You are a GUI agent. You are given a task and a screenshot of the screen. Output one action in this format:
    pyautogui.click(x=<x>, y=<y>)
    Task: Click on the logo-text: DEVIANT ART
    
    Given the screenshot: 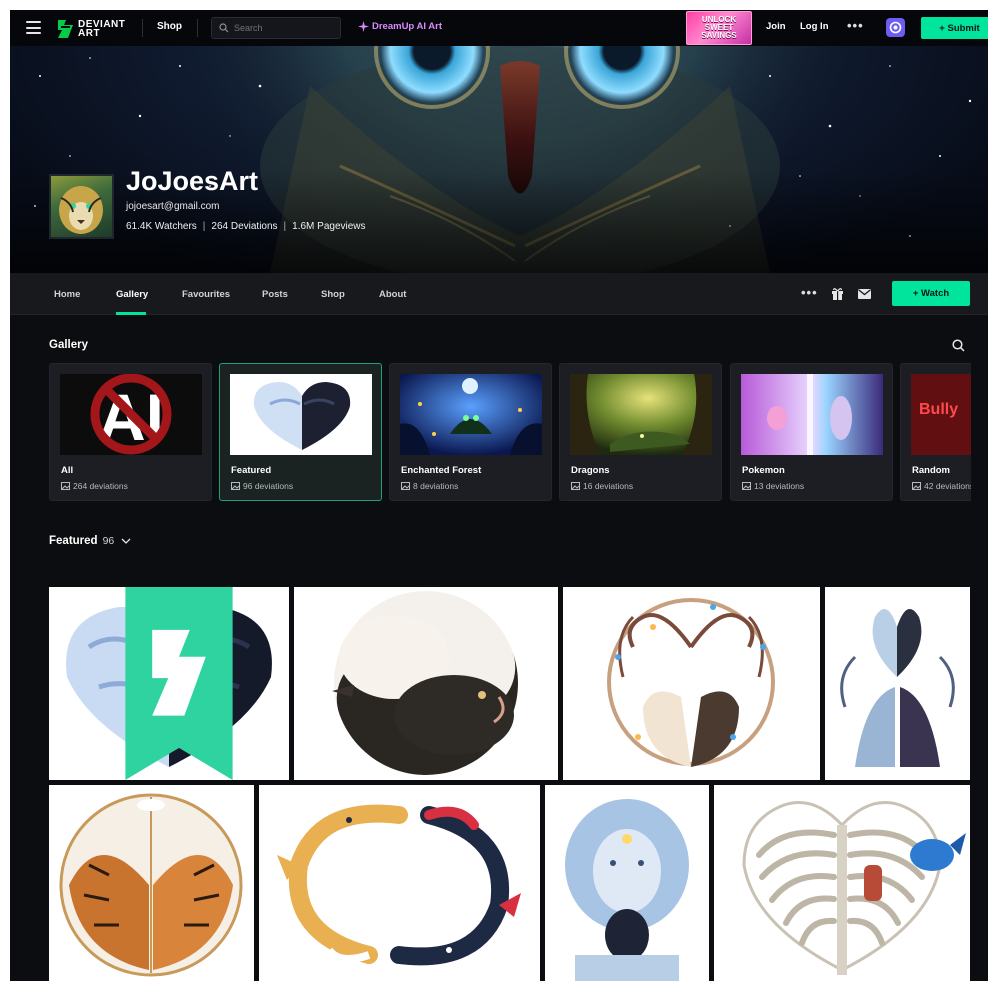 What is the action you would take?
    pyautogui.click(x=102, y=29)
    